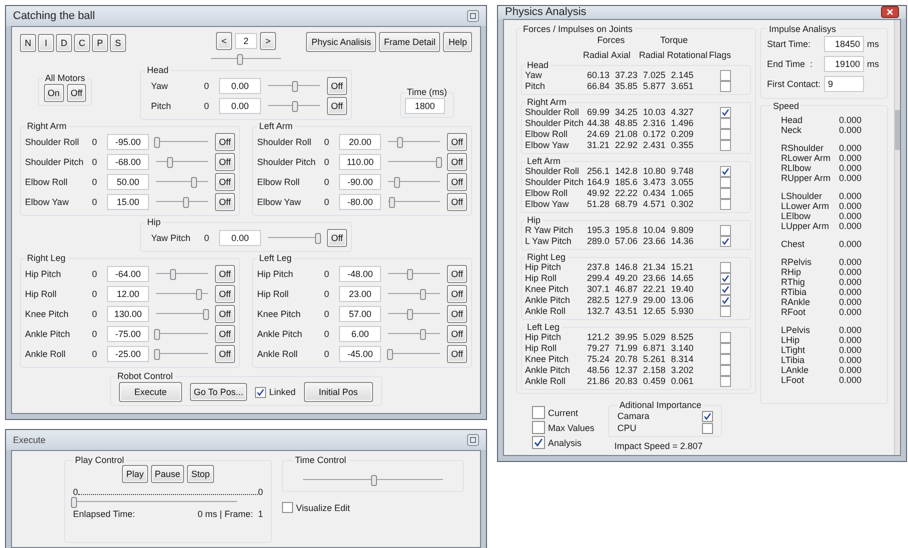  I want to click on progress-slider, so click(155, 502).